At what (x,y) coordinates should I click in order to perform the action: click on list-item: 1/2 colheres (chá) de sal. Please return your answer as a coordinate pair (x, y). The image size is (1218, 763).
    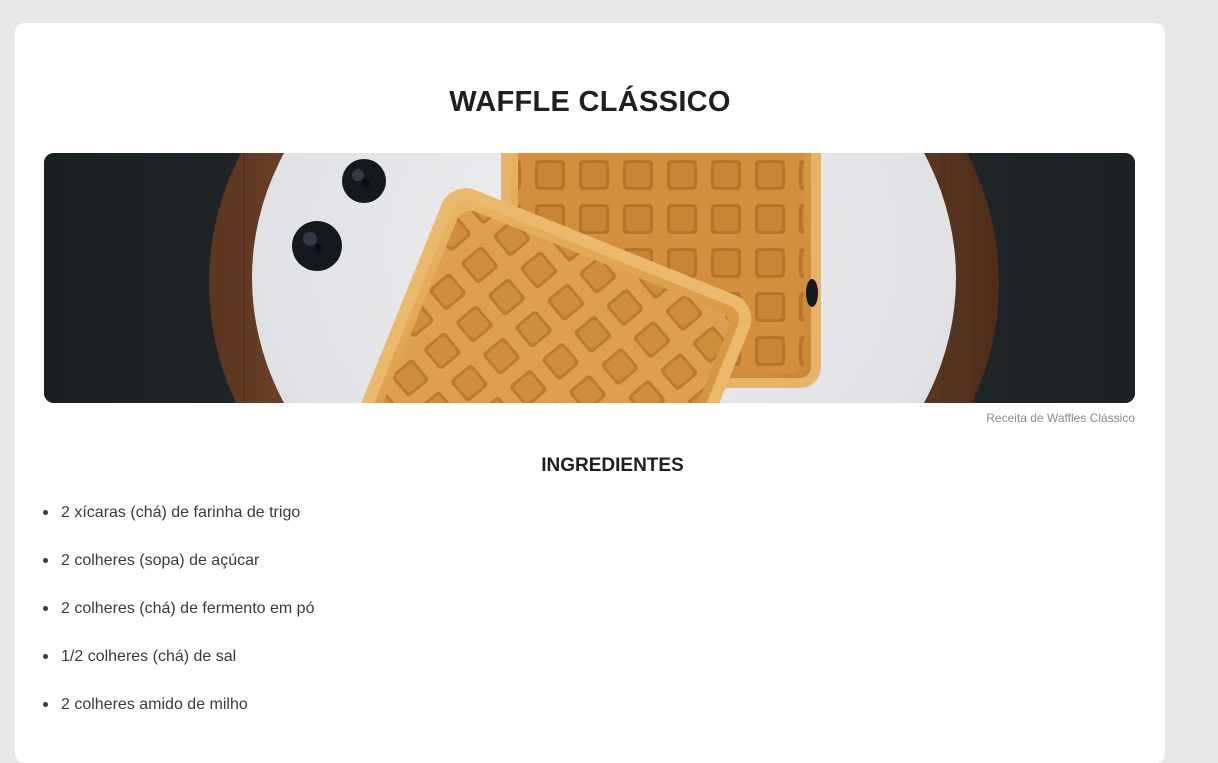
    Looking at the image, I should click on (178, 669).